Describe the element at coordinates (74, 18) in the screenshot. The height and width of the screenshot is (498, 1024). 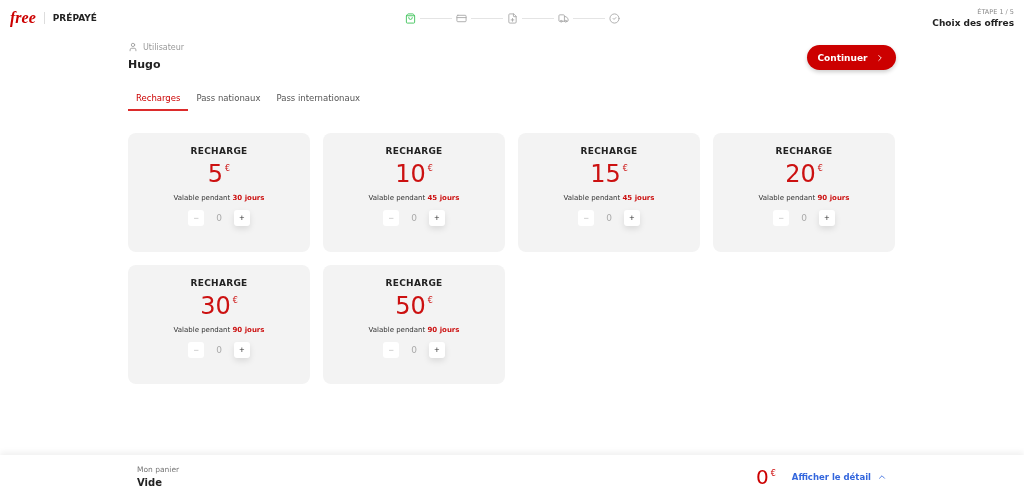
I see `product-name: PRÉPAYÉ` at that location.